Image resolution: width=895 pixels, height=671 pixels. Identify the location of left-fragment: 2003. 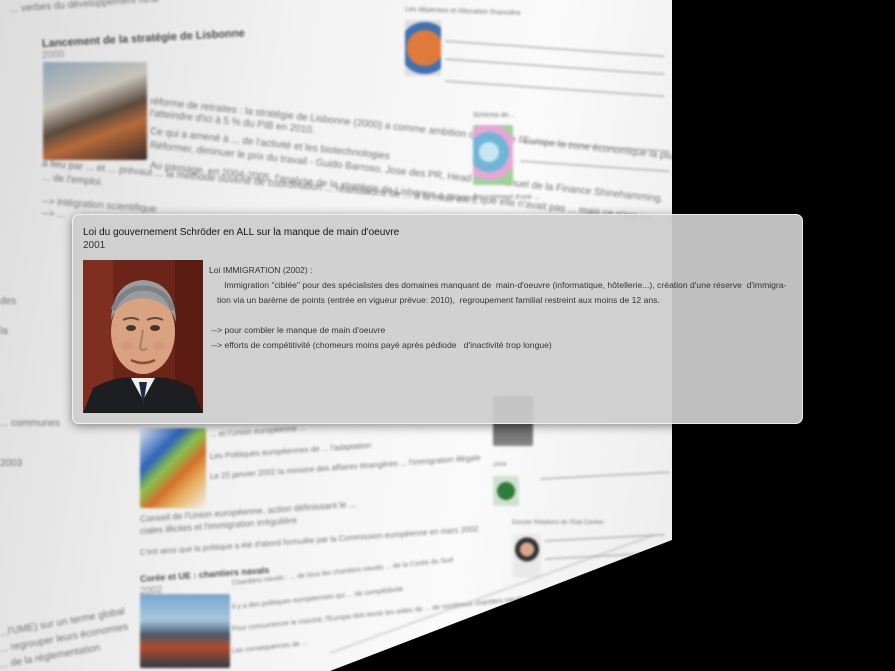
(11, 463).